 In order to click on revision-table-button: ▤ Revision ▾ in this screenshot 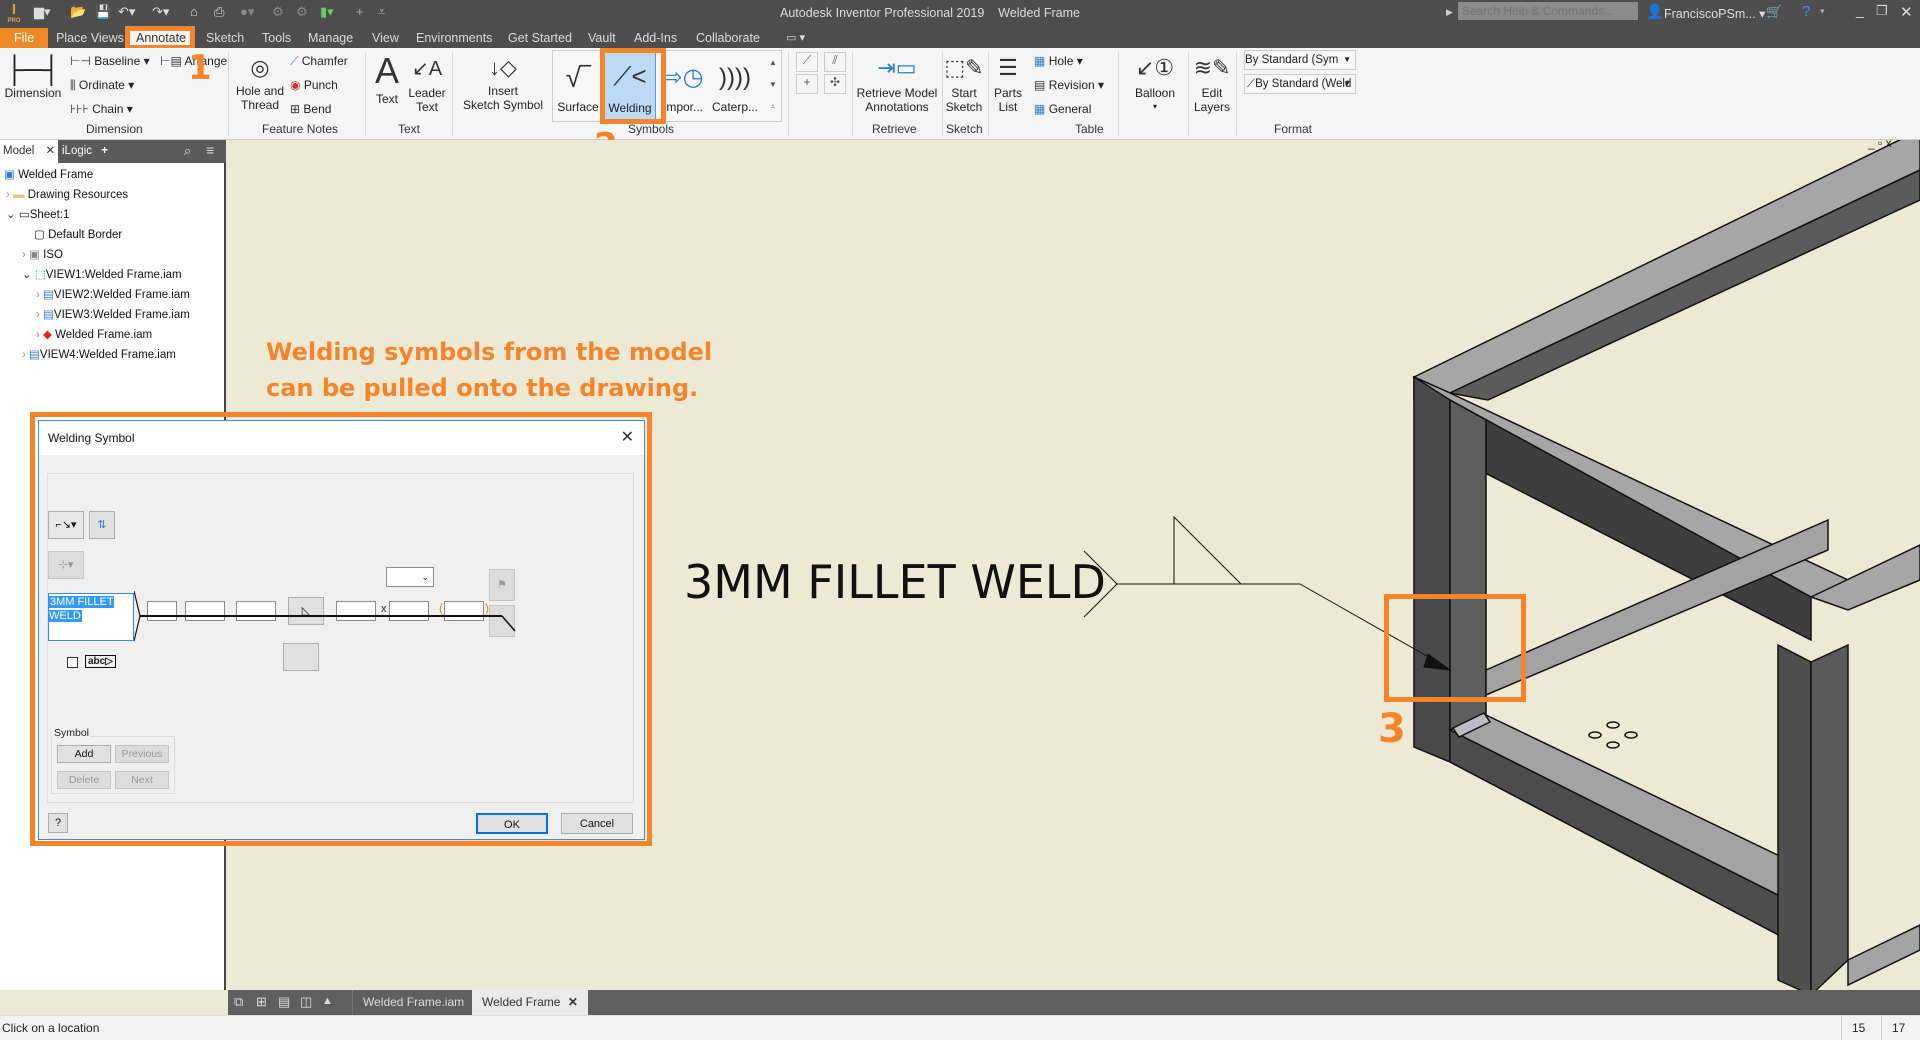, I will do `click(1069, 85)`.